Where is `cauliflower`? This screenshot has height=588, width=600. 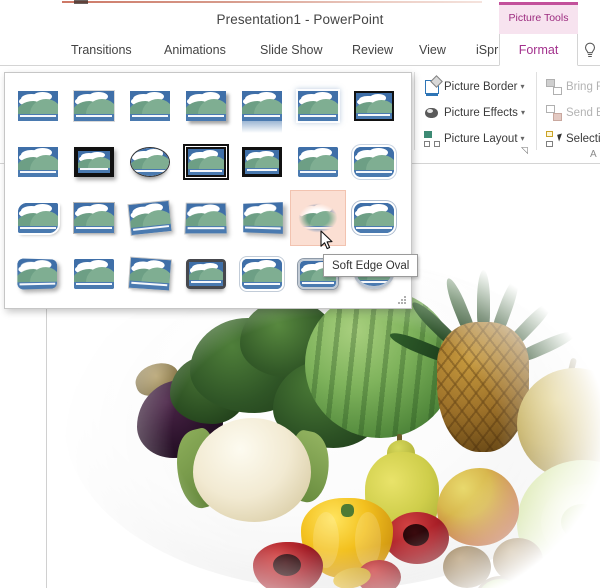 cauliflower is located at coordinates (252, 470).